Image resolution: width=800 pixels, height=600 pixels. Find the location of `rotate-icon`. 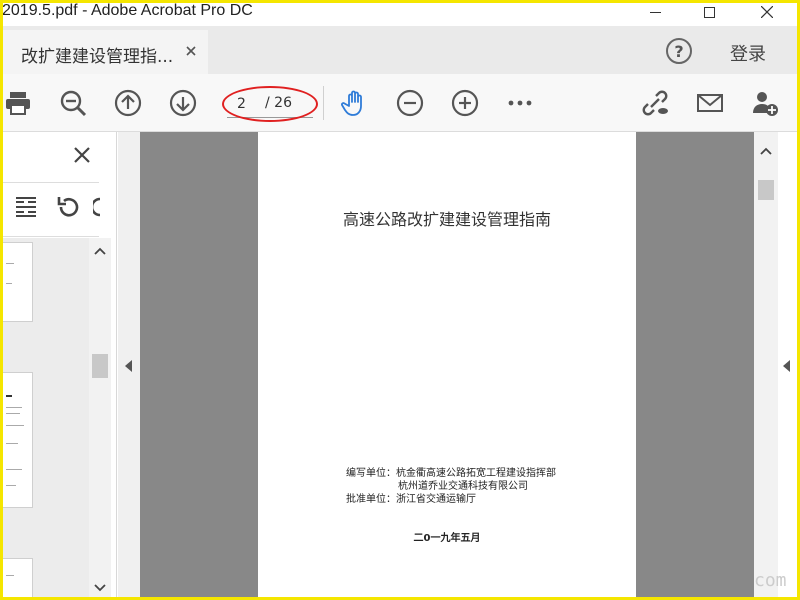

rotate-icon is located at coordinates (68, 207).